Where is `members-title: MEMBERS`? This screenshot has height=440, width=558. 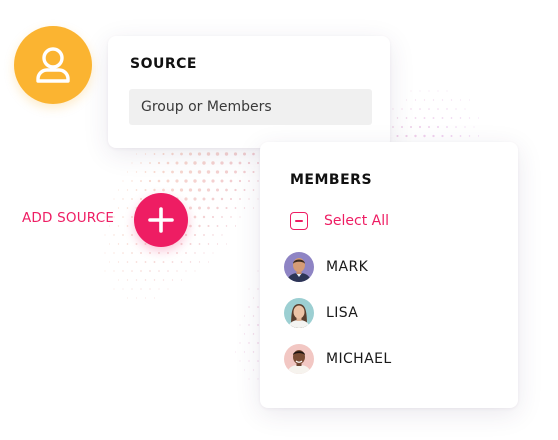
members-title: MEMBERS is located at coordinates (331, 180).